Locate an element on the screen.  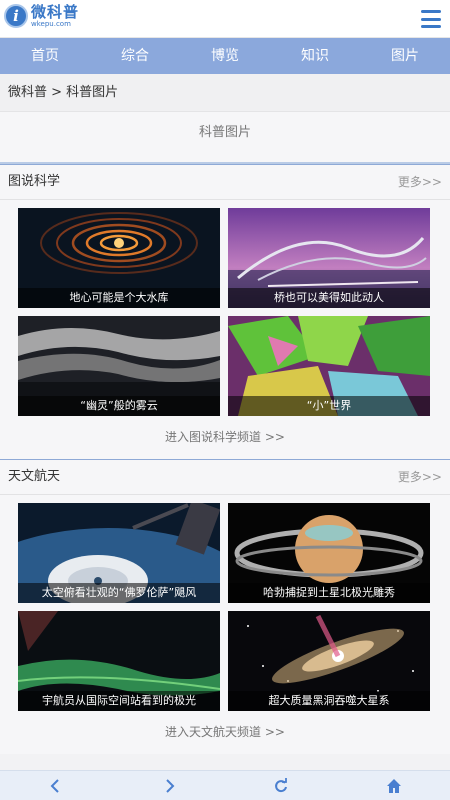
channel-link: 进入天文航天频道 >> is located at coordinates (225, 732).